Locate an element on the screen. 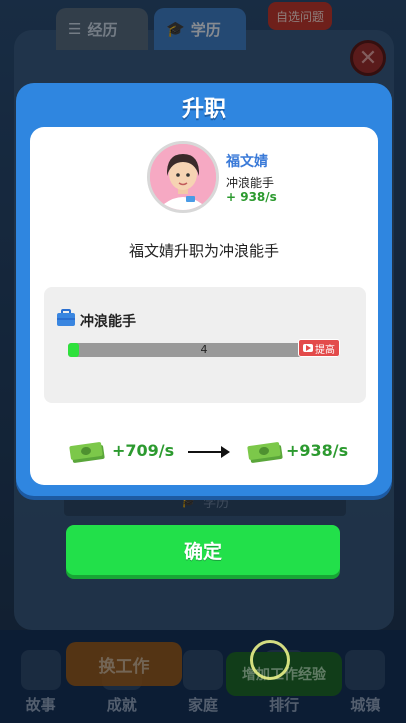 The image size is (406, 723). confirm-button: 确定 is located at coordinates (203, 550).